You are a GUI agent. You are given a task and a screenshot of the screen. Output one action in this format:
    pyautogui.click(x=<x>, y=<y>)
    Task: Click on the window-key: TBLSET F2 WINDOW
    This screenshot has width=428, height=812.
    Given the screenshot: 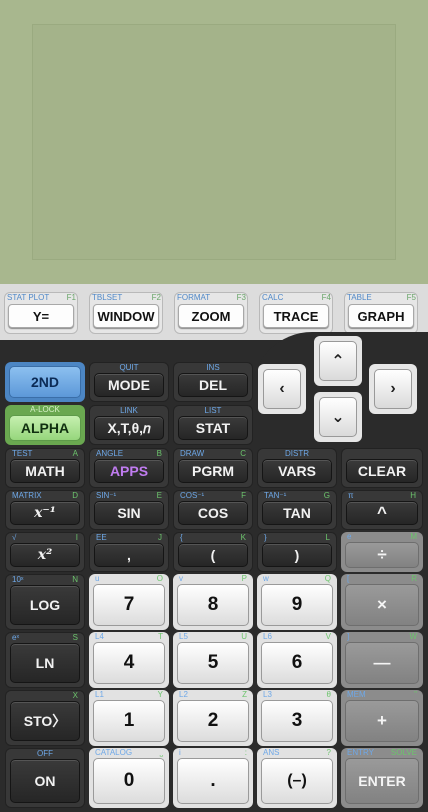 What is the action you would take?
    pyautogui.click(x=126, y=313)
    